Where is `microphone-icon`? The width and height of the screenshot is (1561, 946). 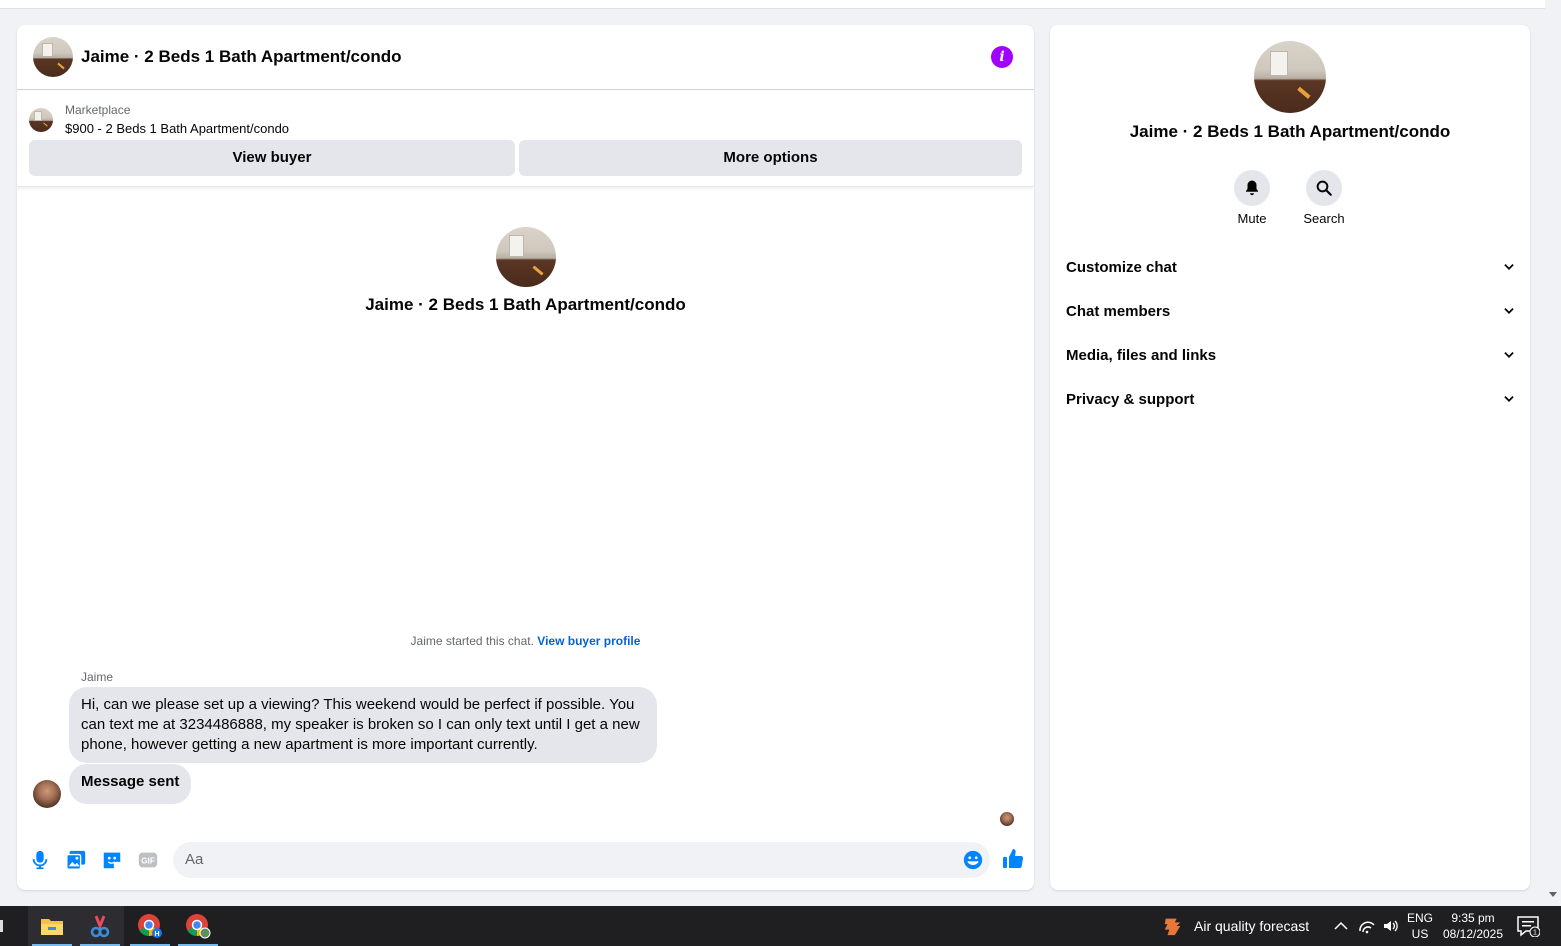
microphone-icon is located at coordinates (40, 860).